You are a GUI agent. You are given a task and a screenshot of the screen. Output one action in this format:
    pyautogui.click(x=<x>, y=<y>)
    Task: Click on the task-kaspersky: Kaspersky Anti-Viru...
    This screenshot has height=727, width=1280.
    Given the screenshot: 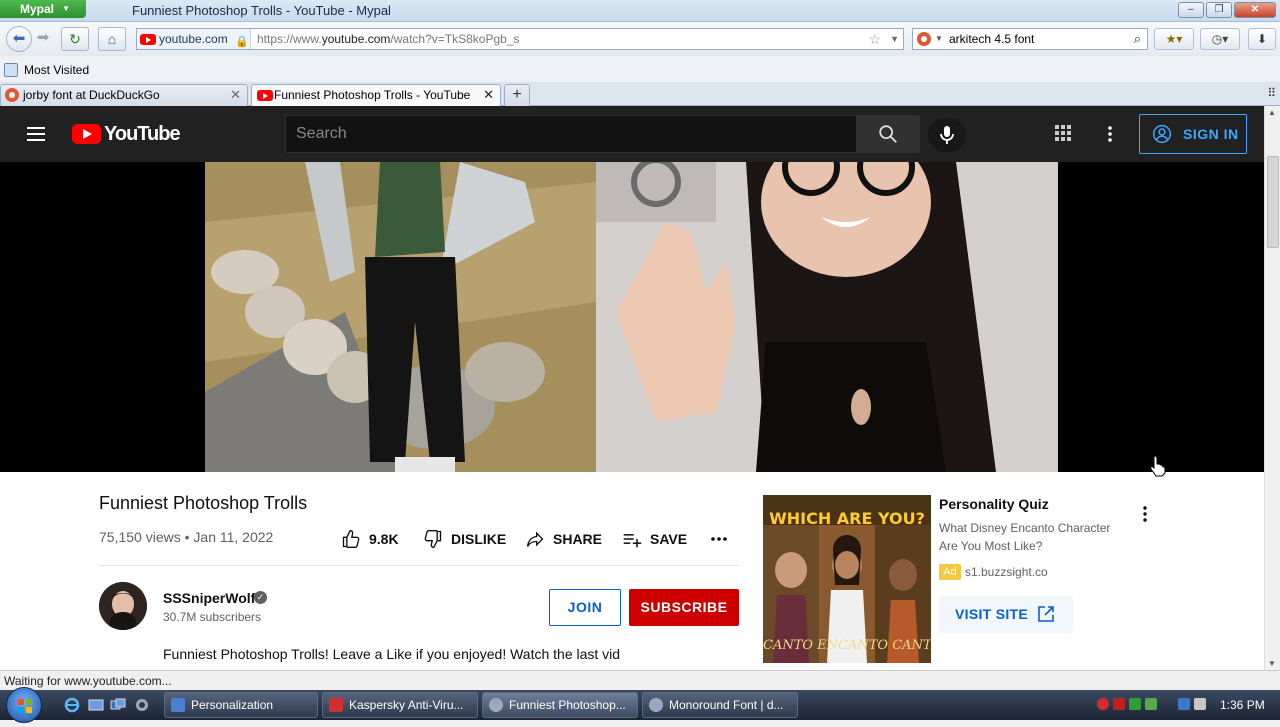 What is the action you would take?
    pyautogui.click(x=400, y=705)
    